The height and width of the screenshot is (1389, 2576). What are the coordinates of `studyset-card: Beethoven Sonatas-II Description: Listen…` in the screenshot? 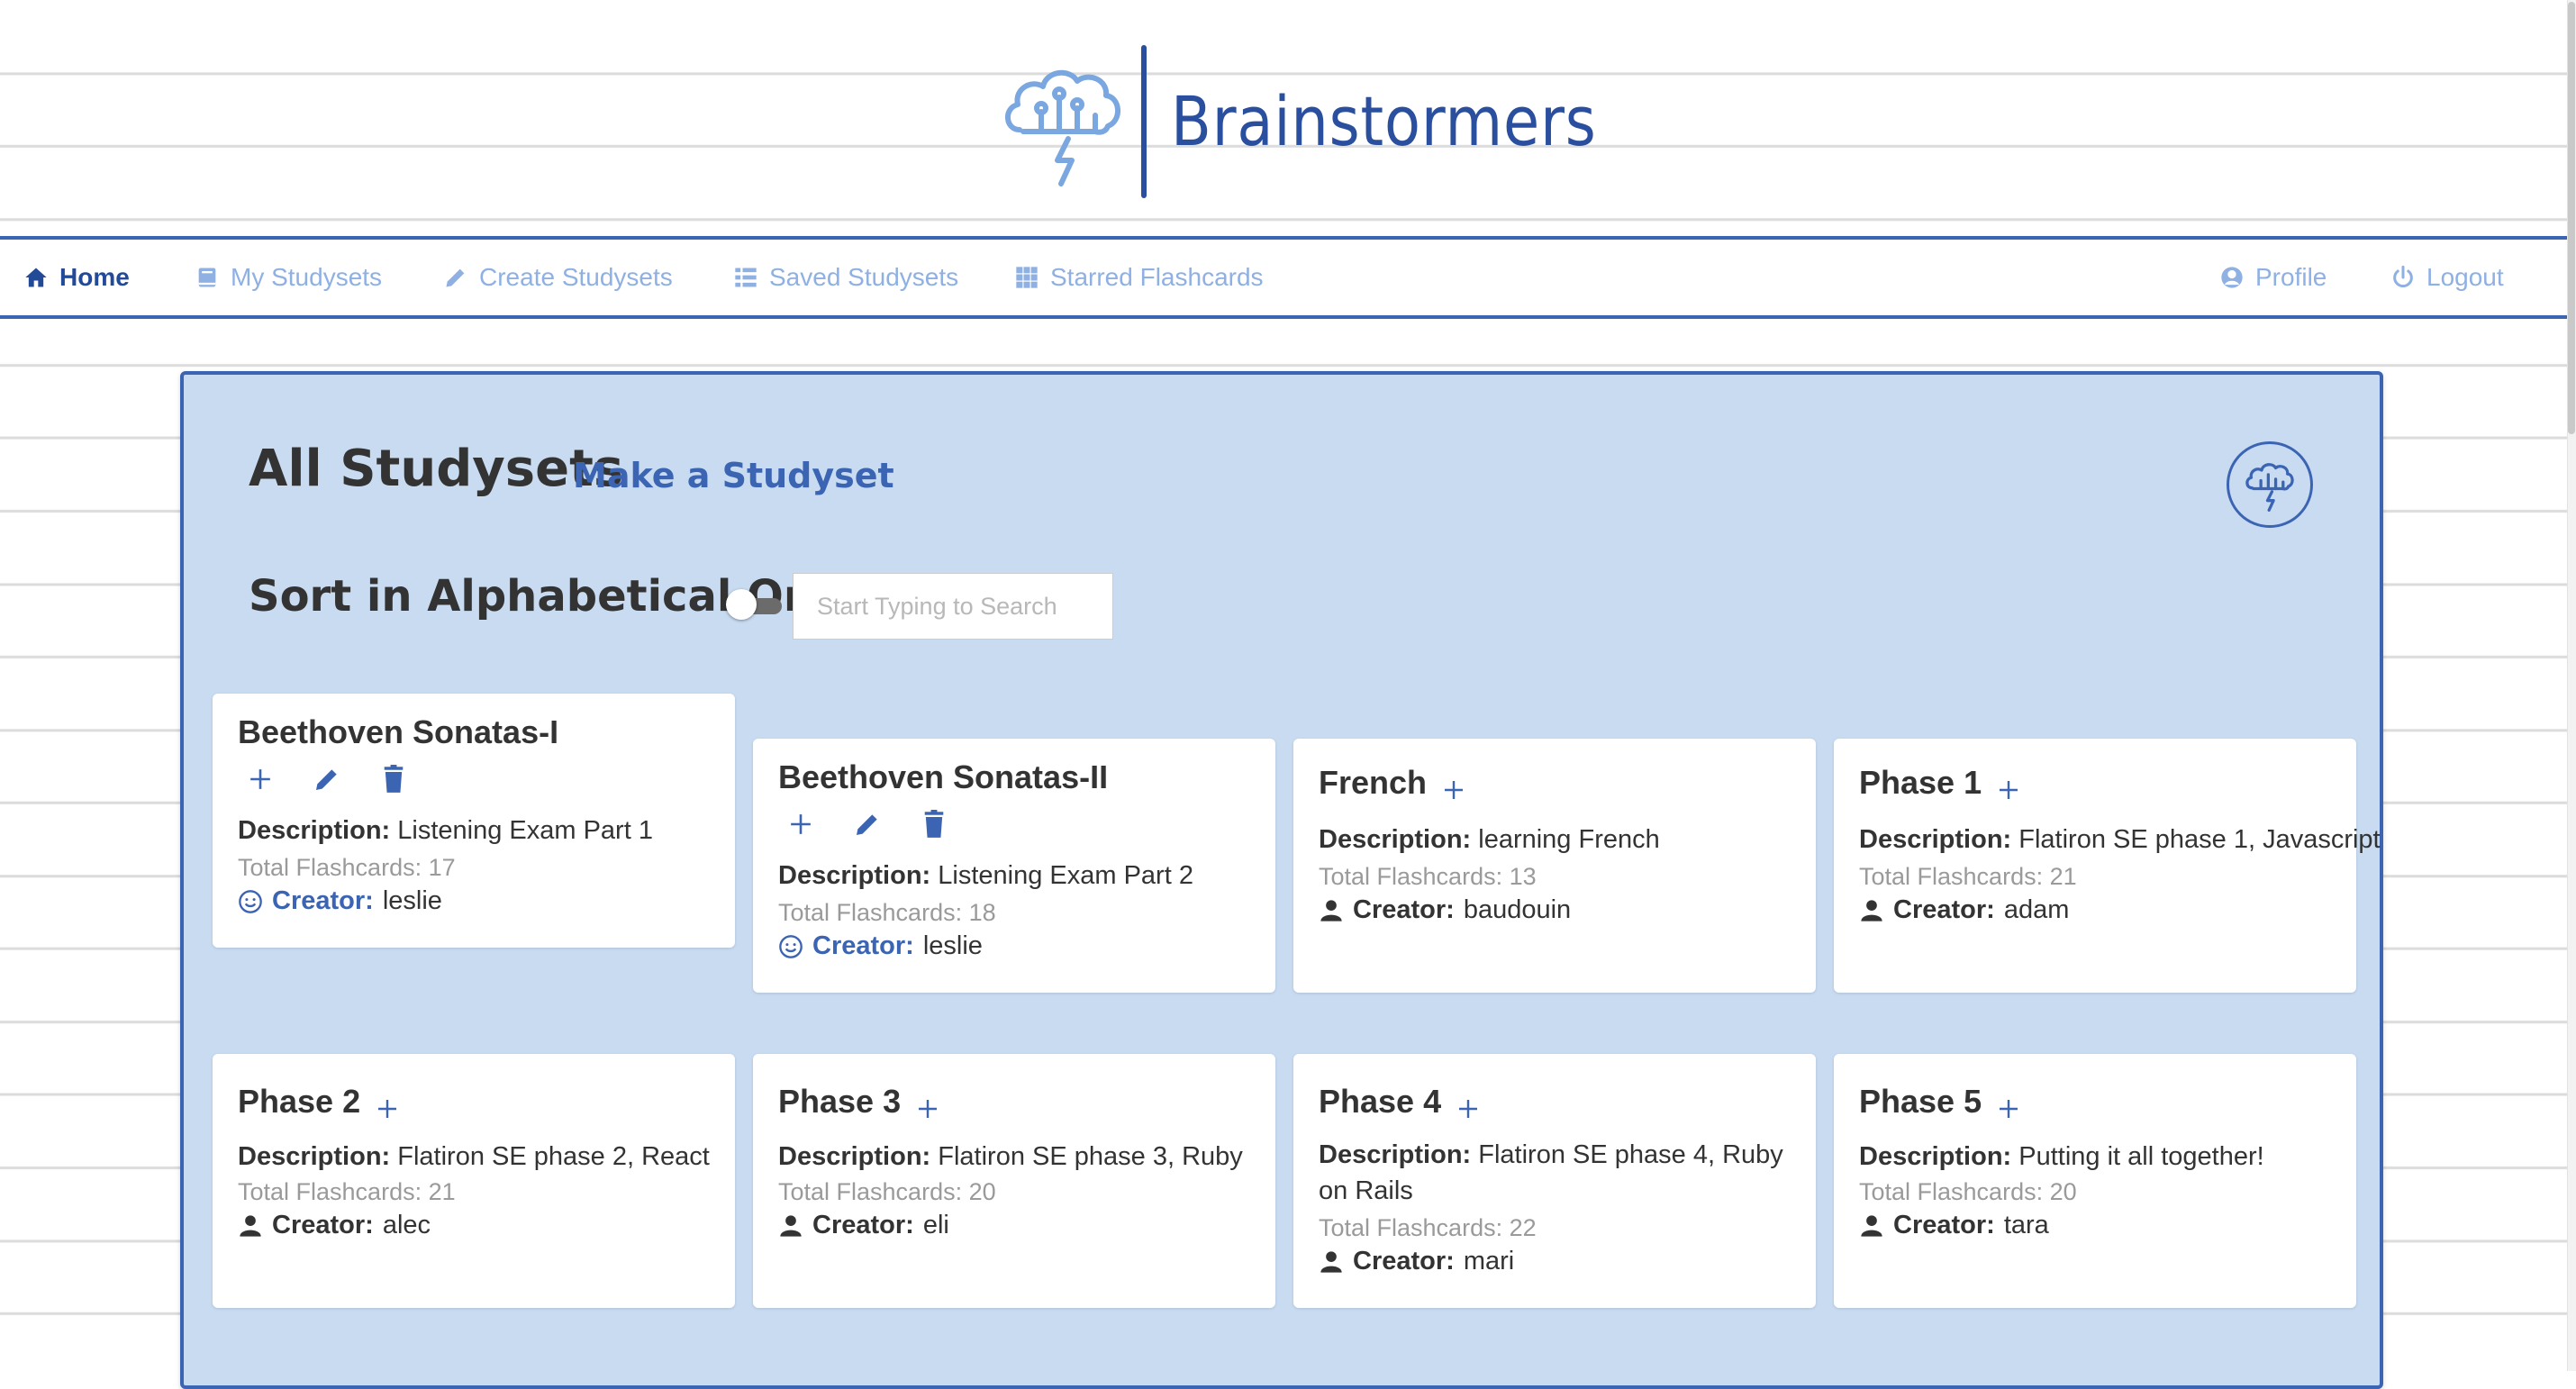 It's located at (1014, 866).